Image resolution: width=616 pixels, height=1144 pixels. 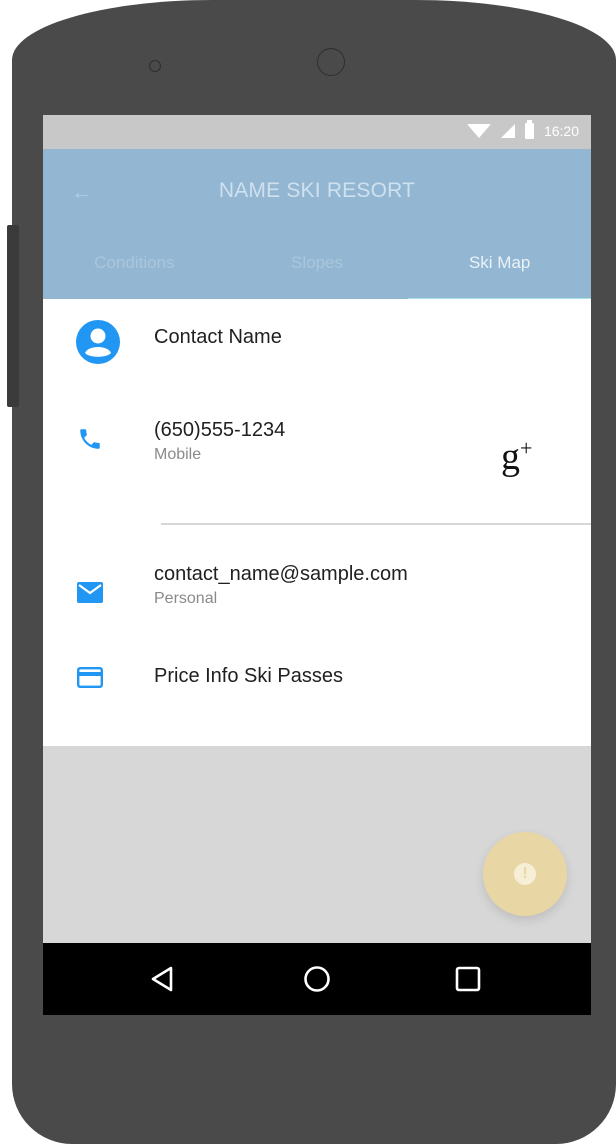 I want to click on account-circle-icon, so click(x=98, y=344).